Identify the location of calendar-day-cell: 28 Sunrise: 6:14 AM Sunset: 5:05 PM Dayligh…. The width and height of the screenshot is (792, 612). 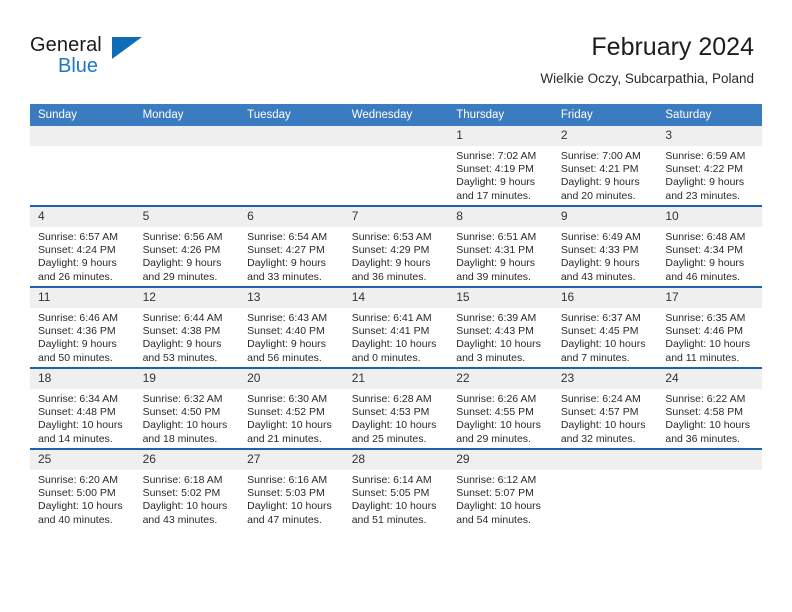
(396, 488).